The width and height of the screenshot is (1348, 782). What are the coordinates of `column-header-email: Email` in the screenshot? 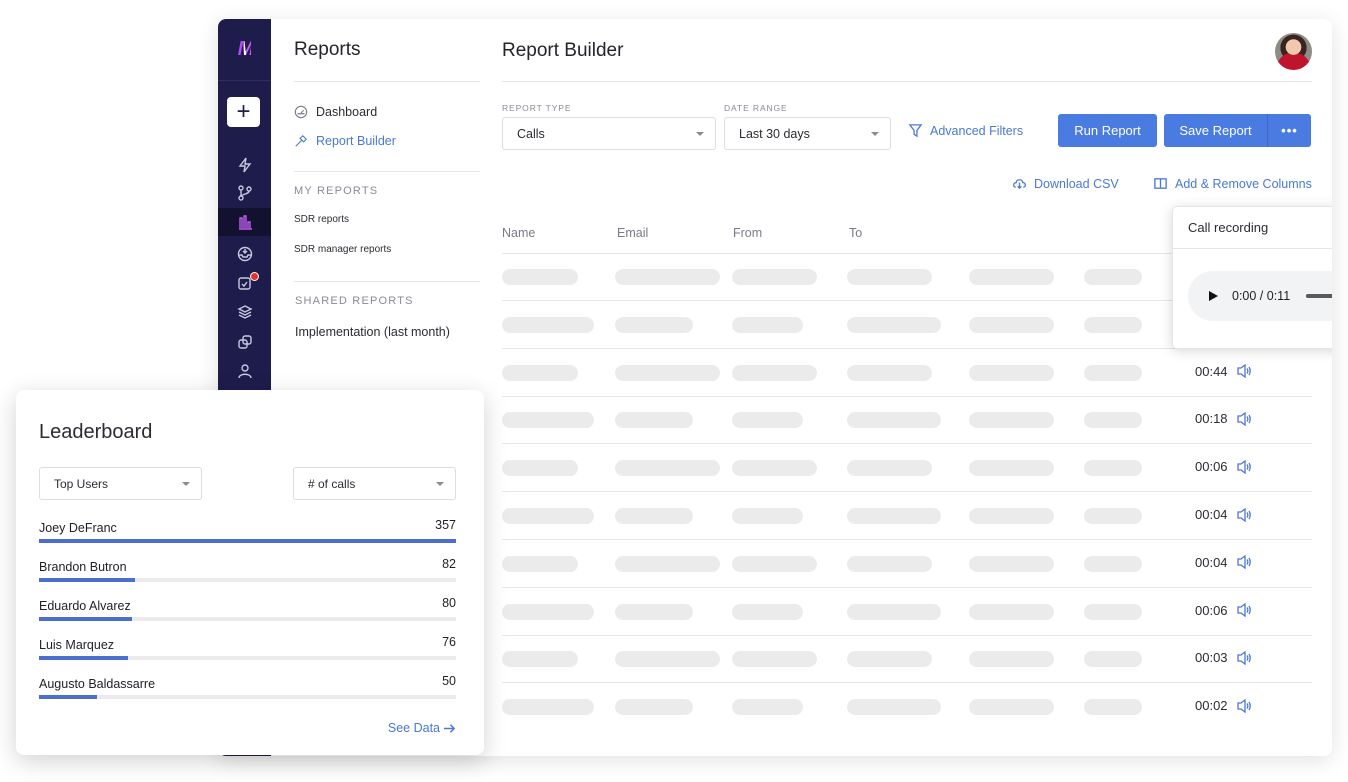 It's located at (632, 233).